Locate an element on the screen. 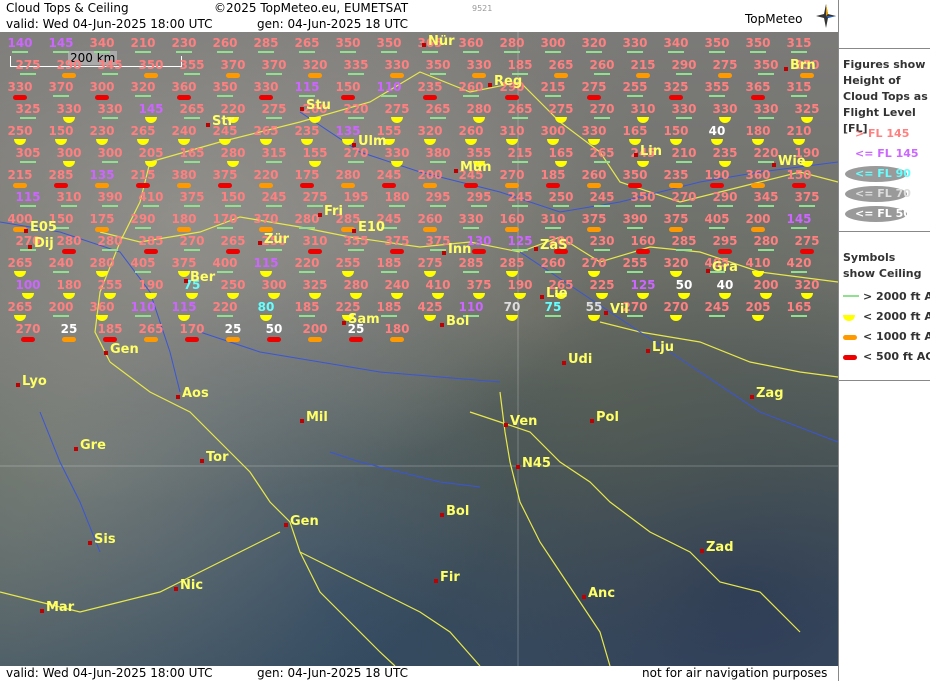 The image size is (930, 681). city-label: N45 is located at coordinates (536, 463).